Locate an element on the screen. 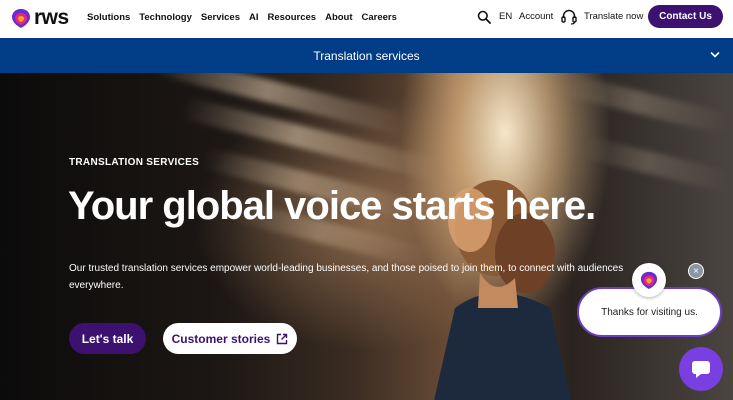 The image size is (733, 400). nav-technology: Technology is located at coordinates (165, 17).